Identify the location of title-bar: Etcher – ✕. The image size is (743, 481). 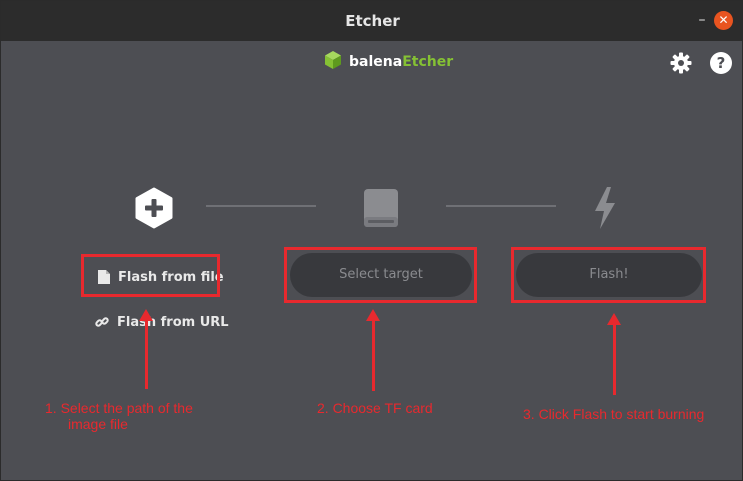
(371, 21).